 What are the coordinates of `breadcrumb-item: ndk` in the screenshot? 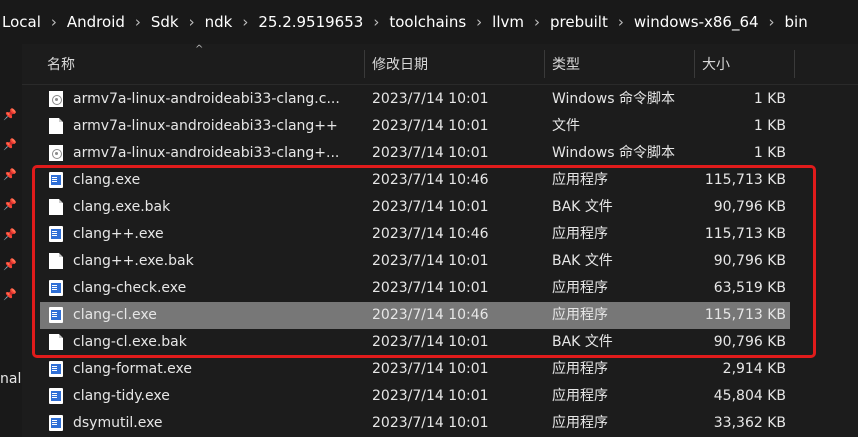 It's located at (219, 22).